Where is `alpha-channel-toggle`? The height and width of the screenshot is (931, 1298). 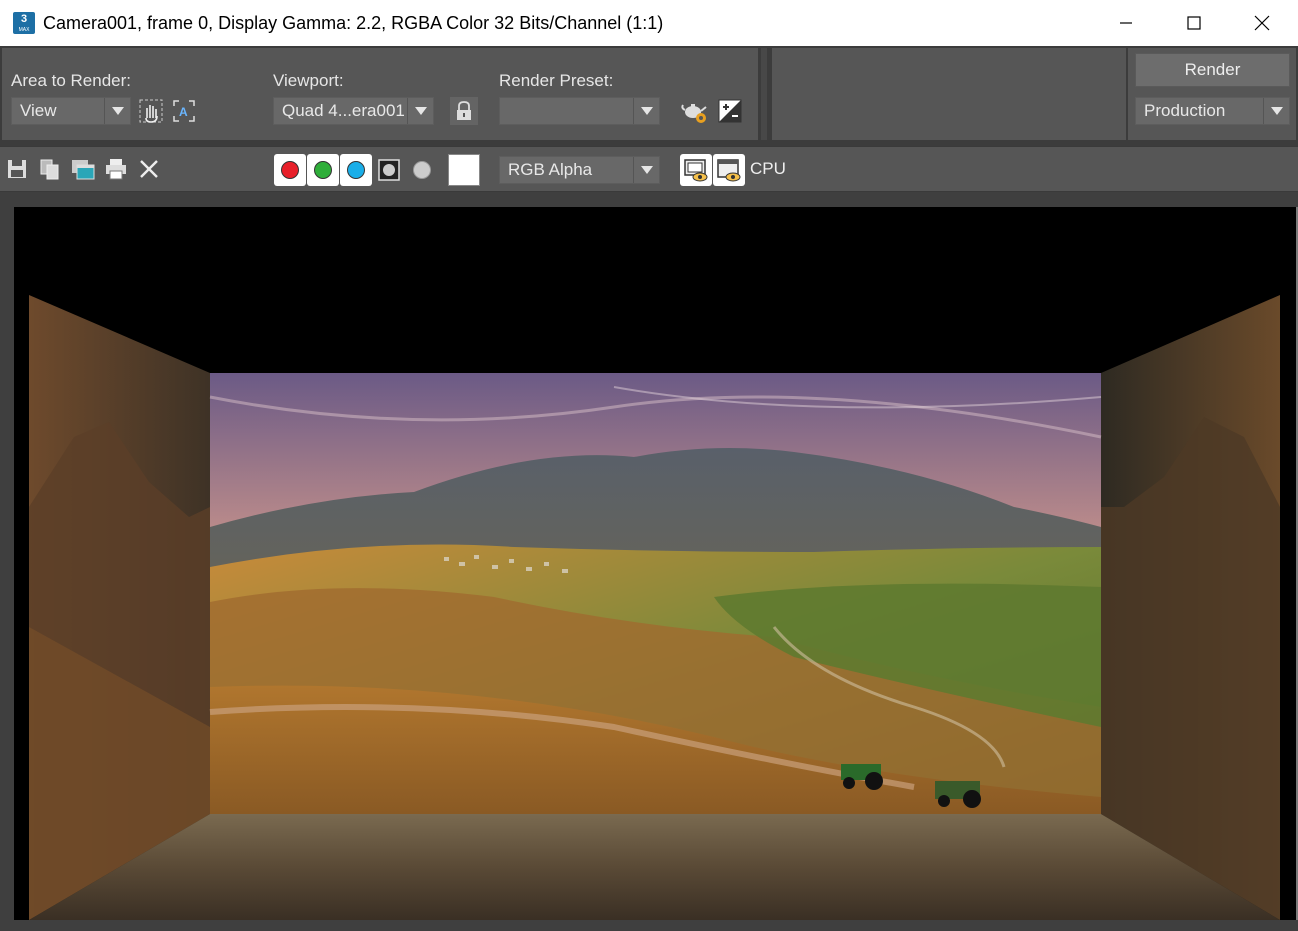
alpha-channel-toggle is located at coordinates (389, 170).